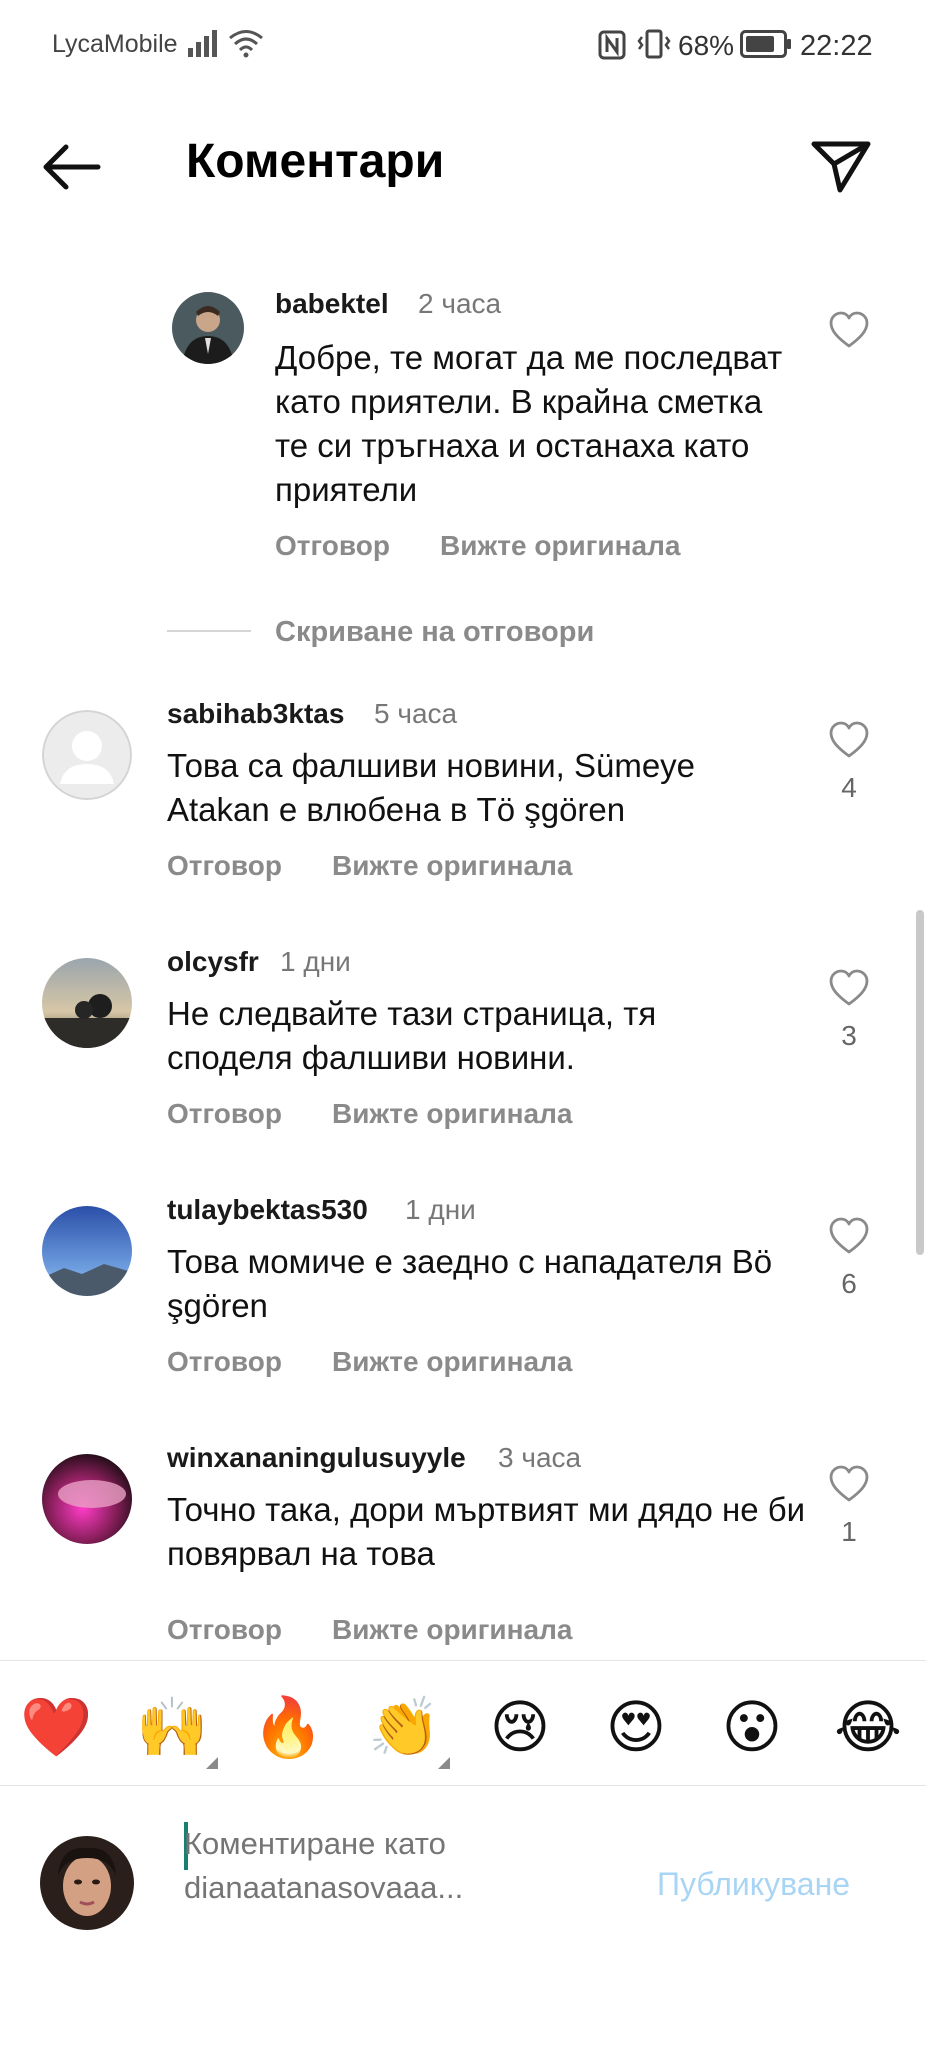 This screenshot has width=926, height=2048. I want to click on page-title: Коментари, so click(315, 161).